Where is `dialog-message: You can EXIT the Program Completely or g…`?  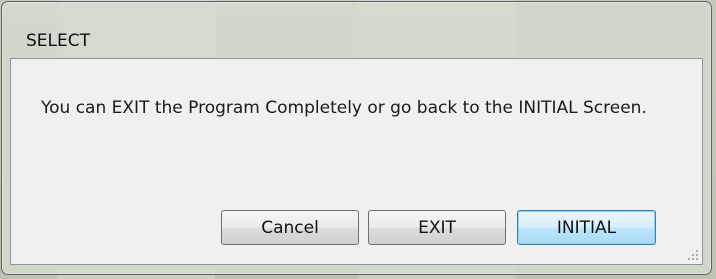
dialog-message: You can EXIT the Program Completely or g… is located at coordinates (344, 108).